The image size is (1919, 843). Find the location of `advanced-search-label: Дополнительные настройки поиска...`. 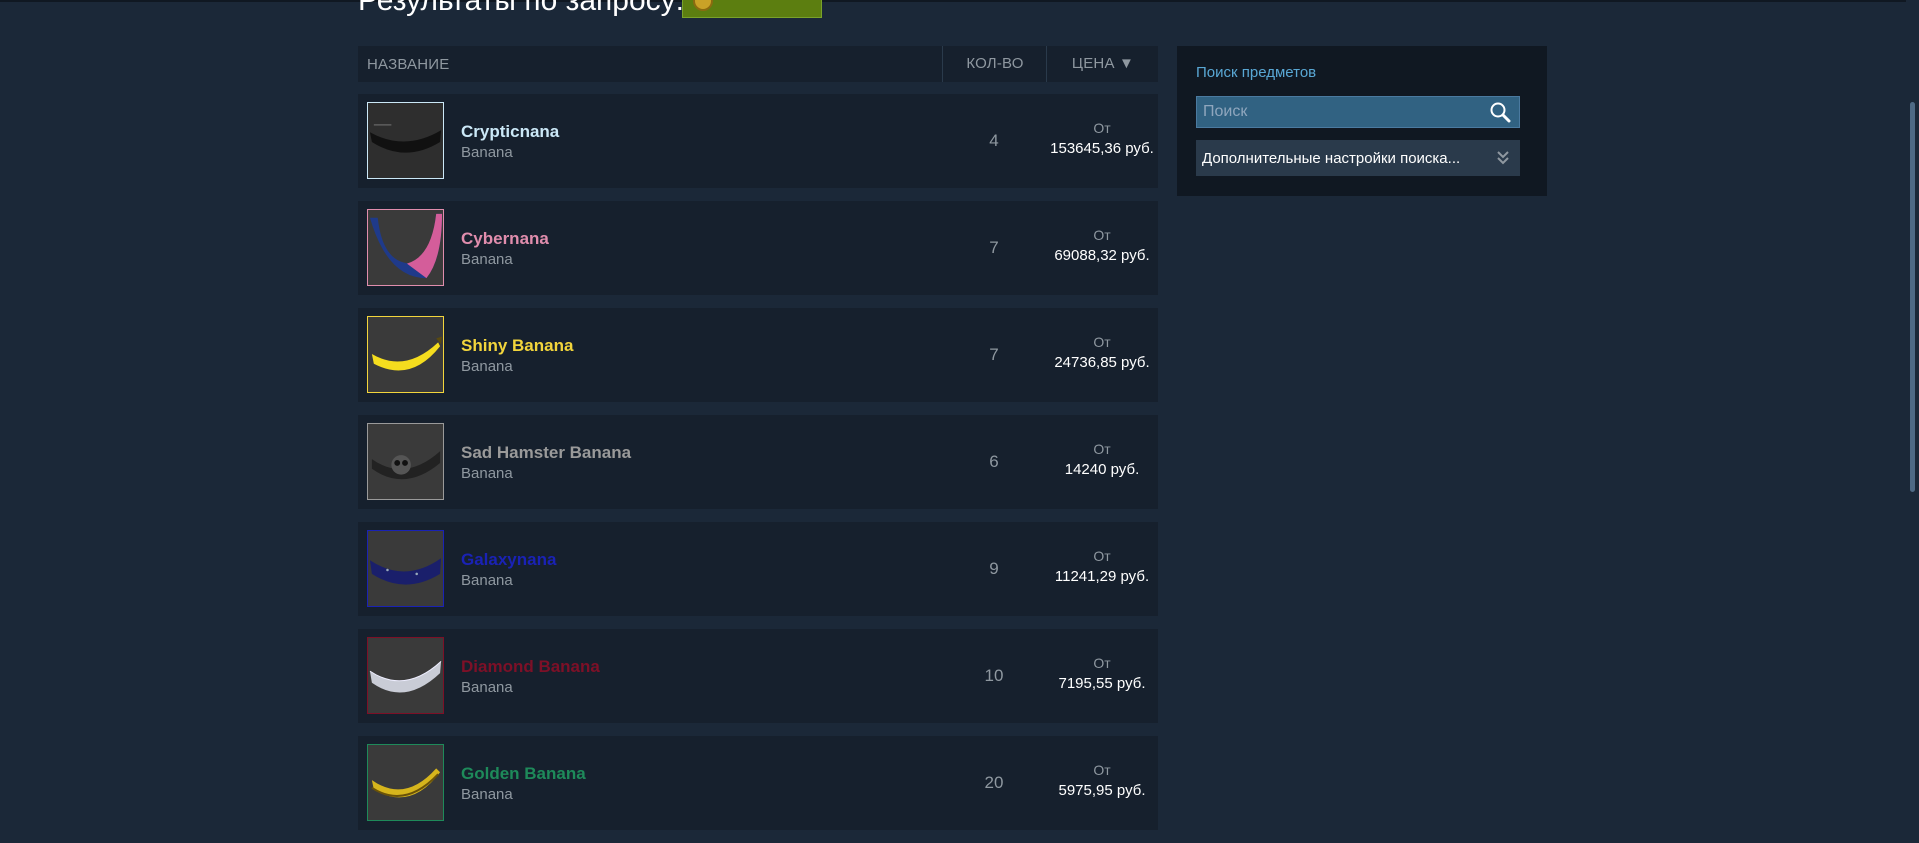

advanced-search-label: Дополнительные настройки поиска... is located at coordinates (1331, 158).